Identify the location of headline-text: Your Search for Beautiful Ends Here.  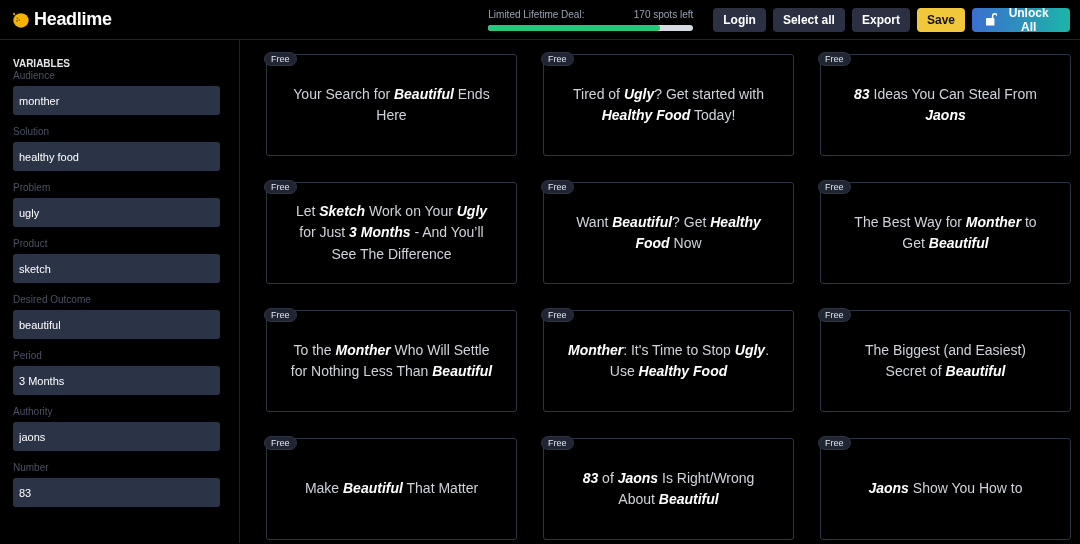
(391, 104).